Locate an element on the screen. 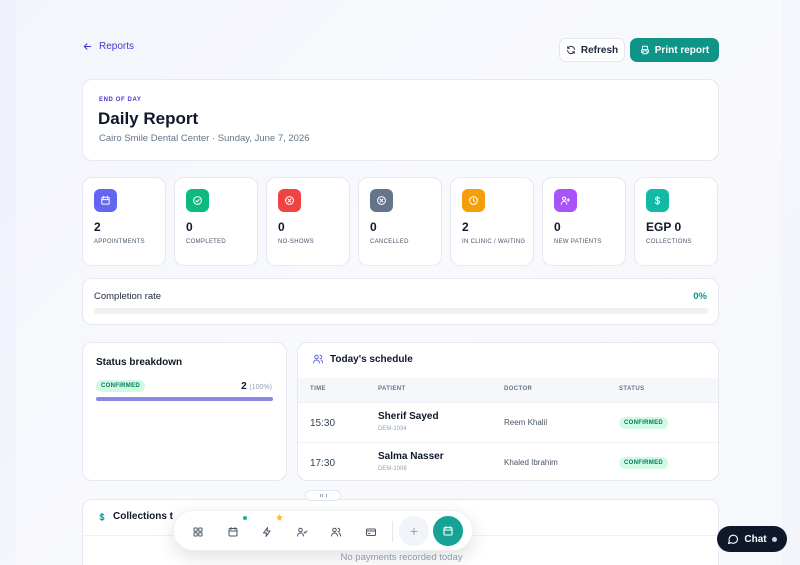 The image size is (800, 565). completion-progress-bar is located at coordinates (401, 311).